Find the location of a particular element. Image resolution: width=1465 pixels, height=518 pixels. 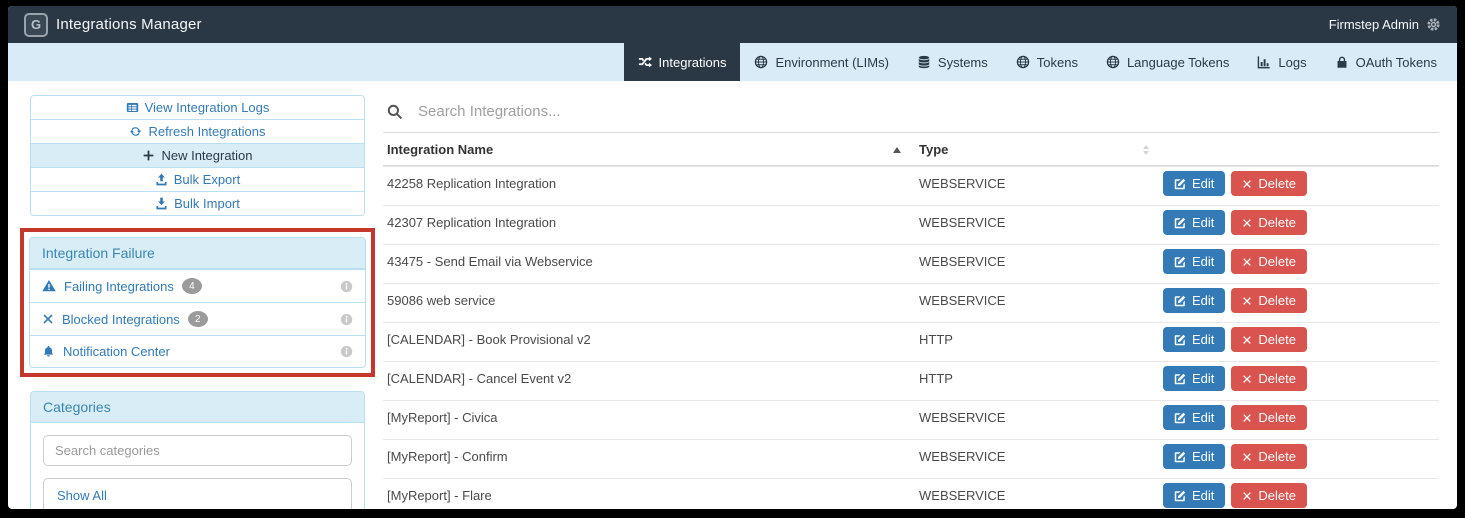

app-title: Integrations Manager is located at coordinates (129, 24).